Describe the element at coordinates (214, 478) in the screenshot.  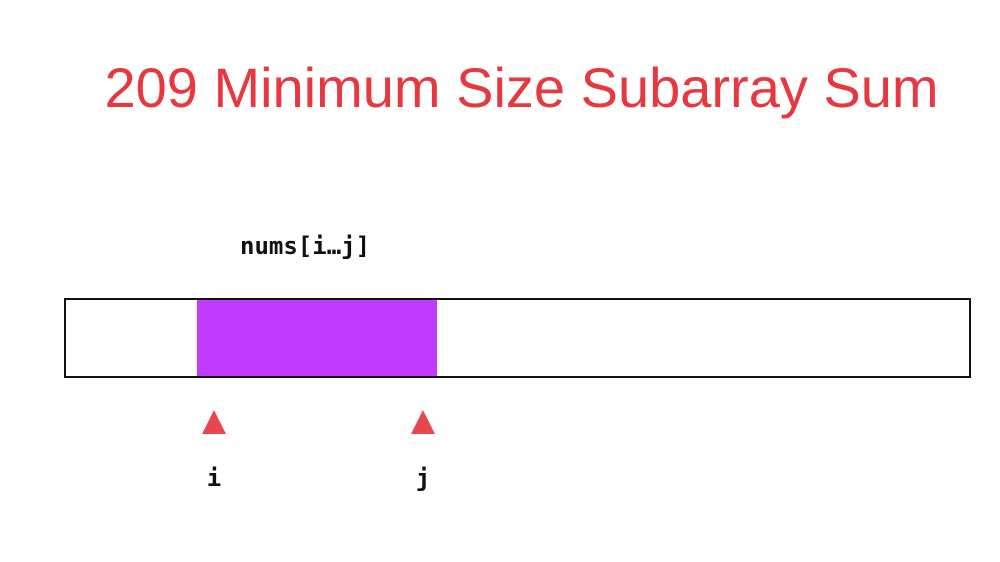
I see `pointer-i-label: i` at that location.